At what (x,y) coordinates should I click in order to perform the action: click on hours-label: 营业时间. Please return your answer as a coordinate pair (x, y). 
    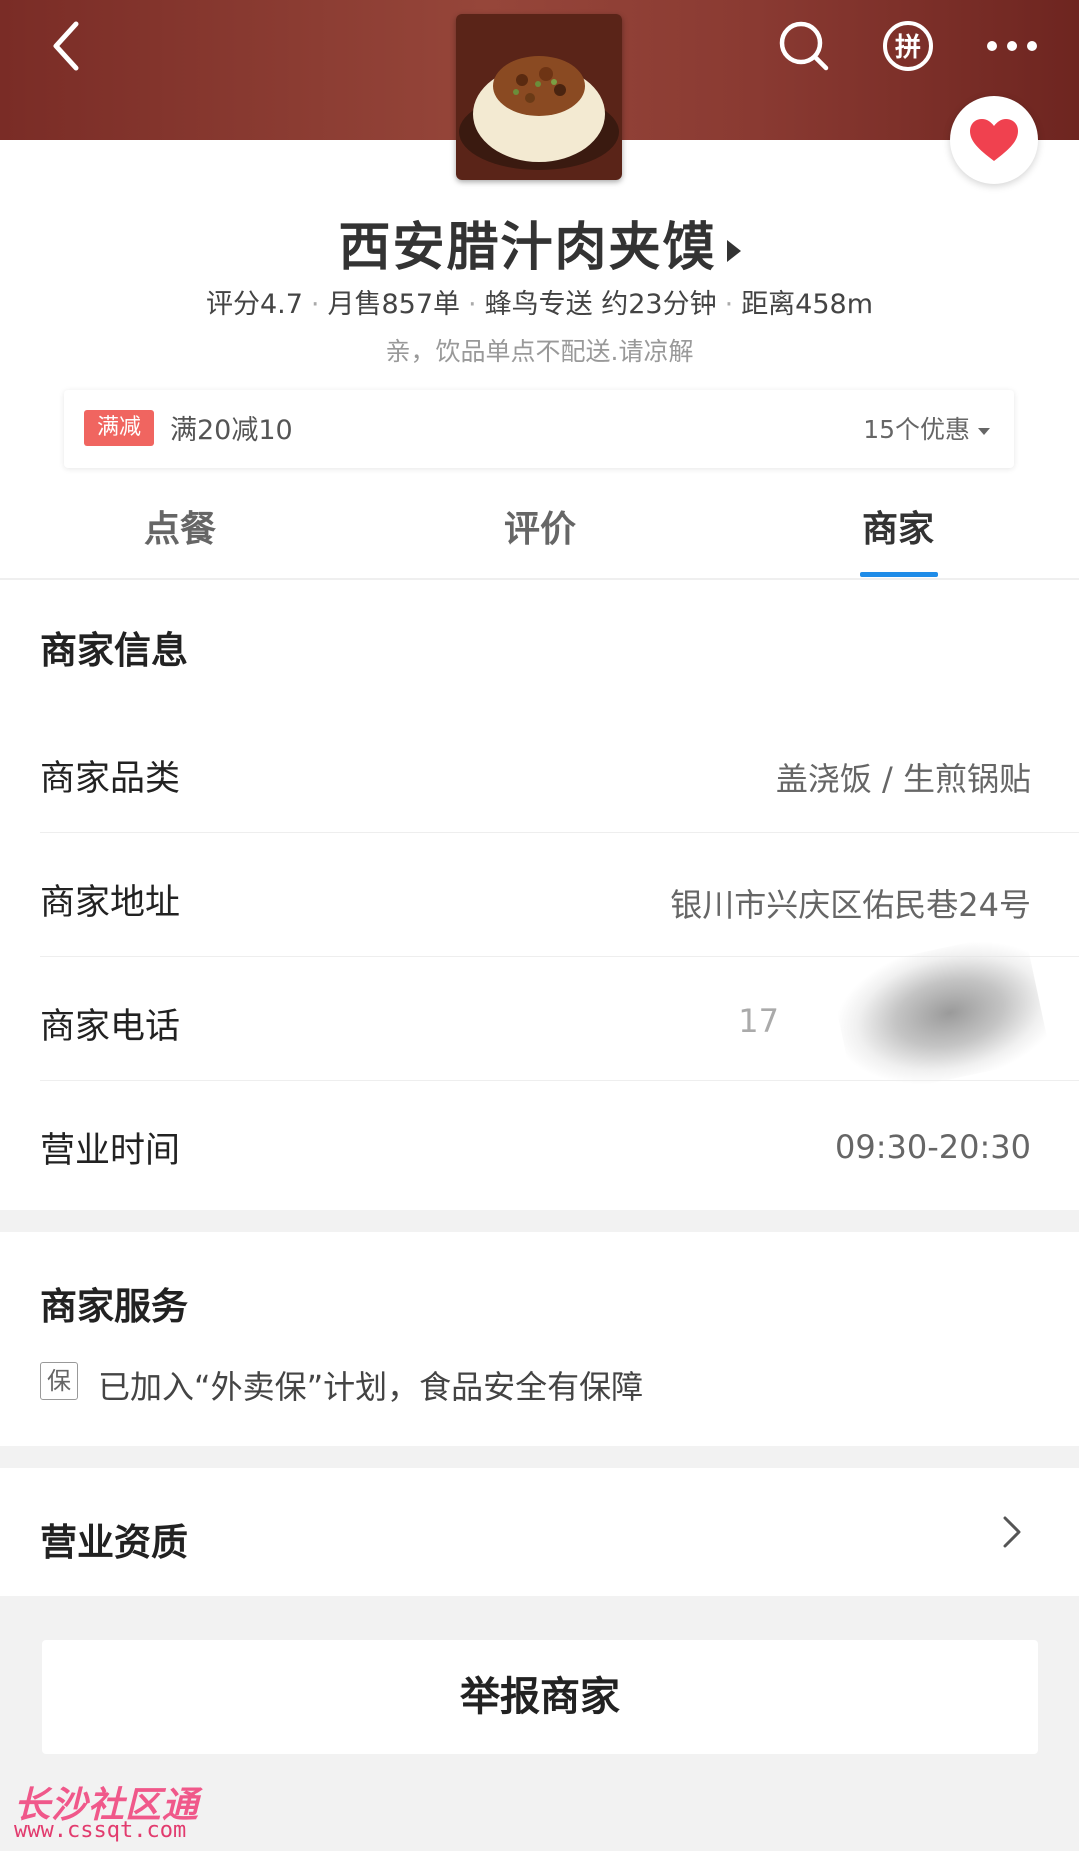
    Looking at the image, I should click on (110, 1151).